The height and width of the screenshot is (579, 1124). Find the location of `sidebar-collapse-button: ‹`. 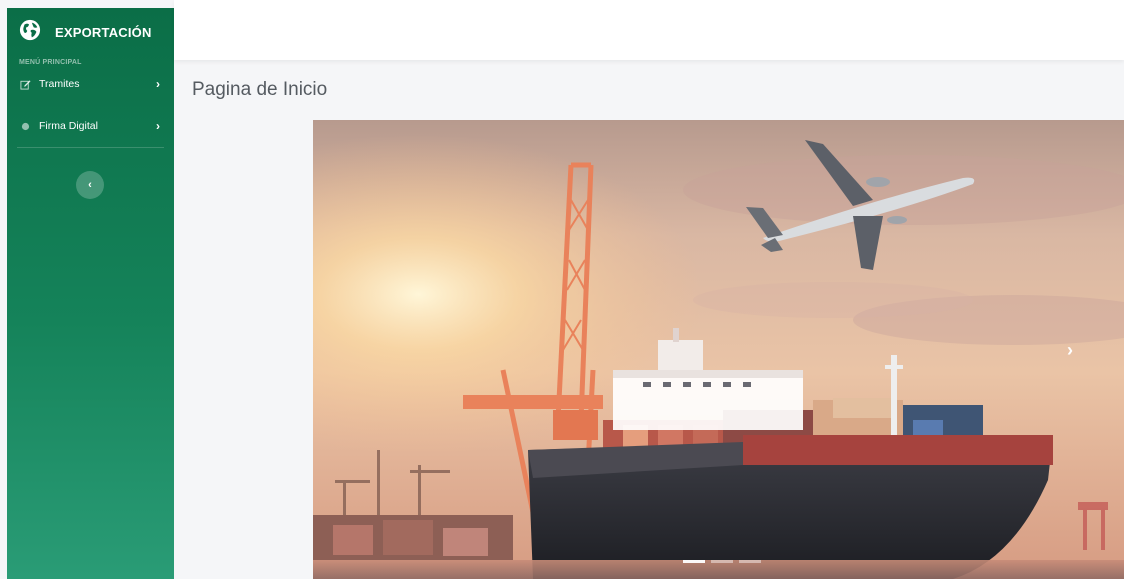

sidebar-collapse-button: ‹ is located at coordinates (90, 185).